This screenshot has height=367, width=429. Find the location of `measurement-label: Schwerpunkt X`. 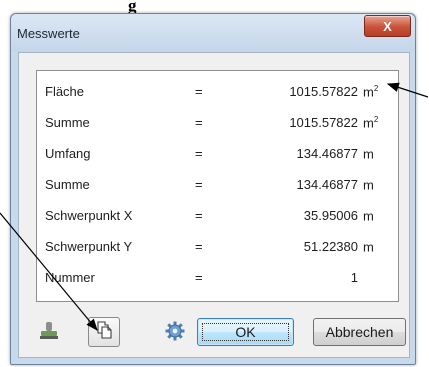

measurement-label: Schwerpunkt X is located at coordinates (89, 215).